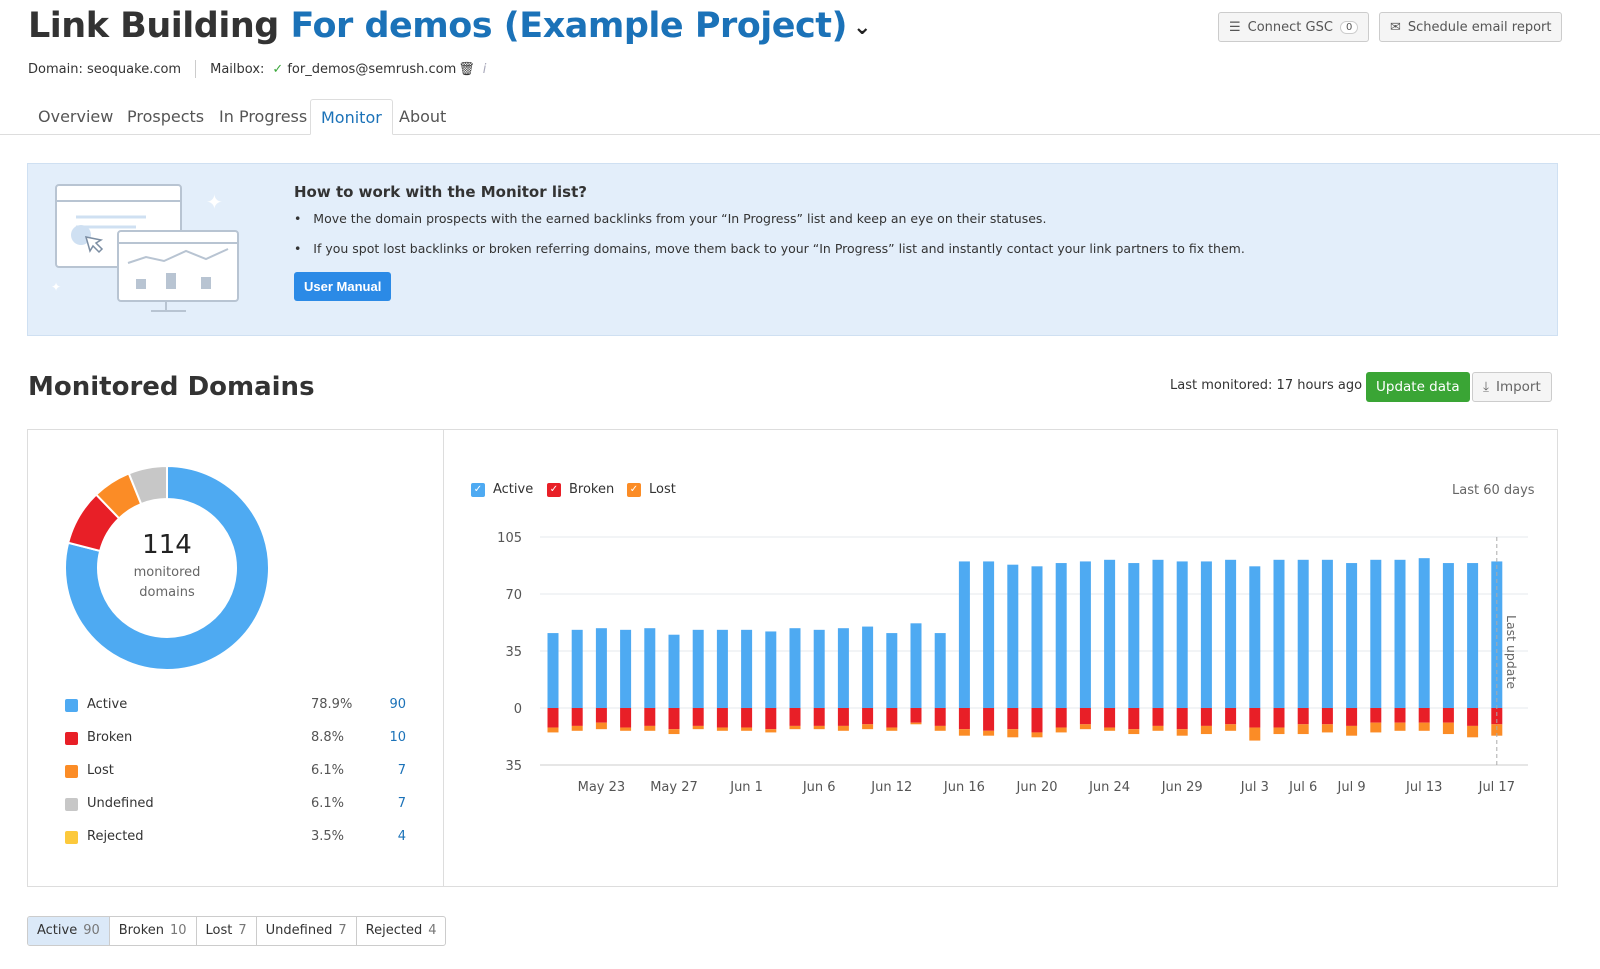  Describe the element at coordinates (401, 931) in the screenshot. I see `filter-rejected: Rejected 4` at that location.